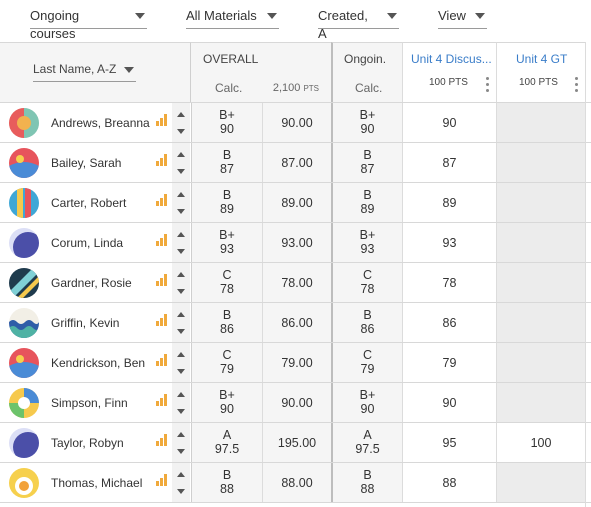  Describe the element at coordinates (367, 369) in the screenshot. I see `ongoing-percent: 79` at that location.